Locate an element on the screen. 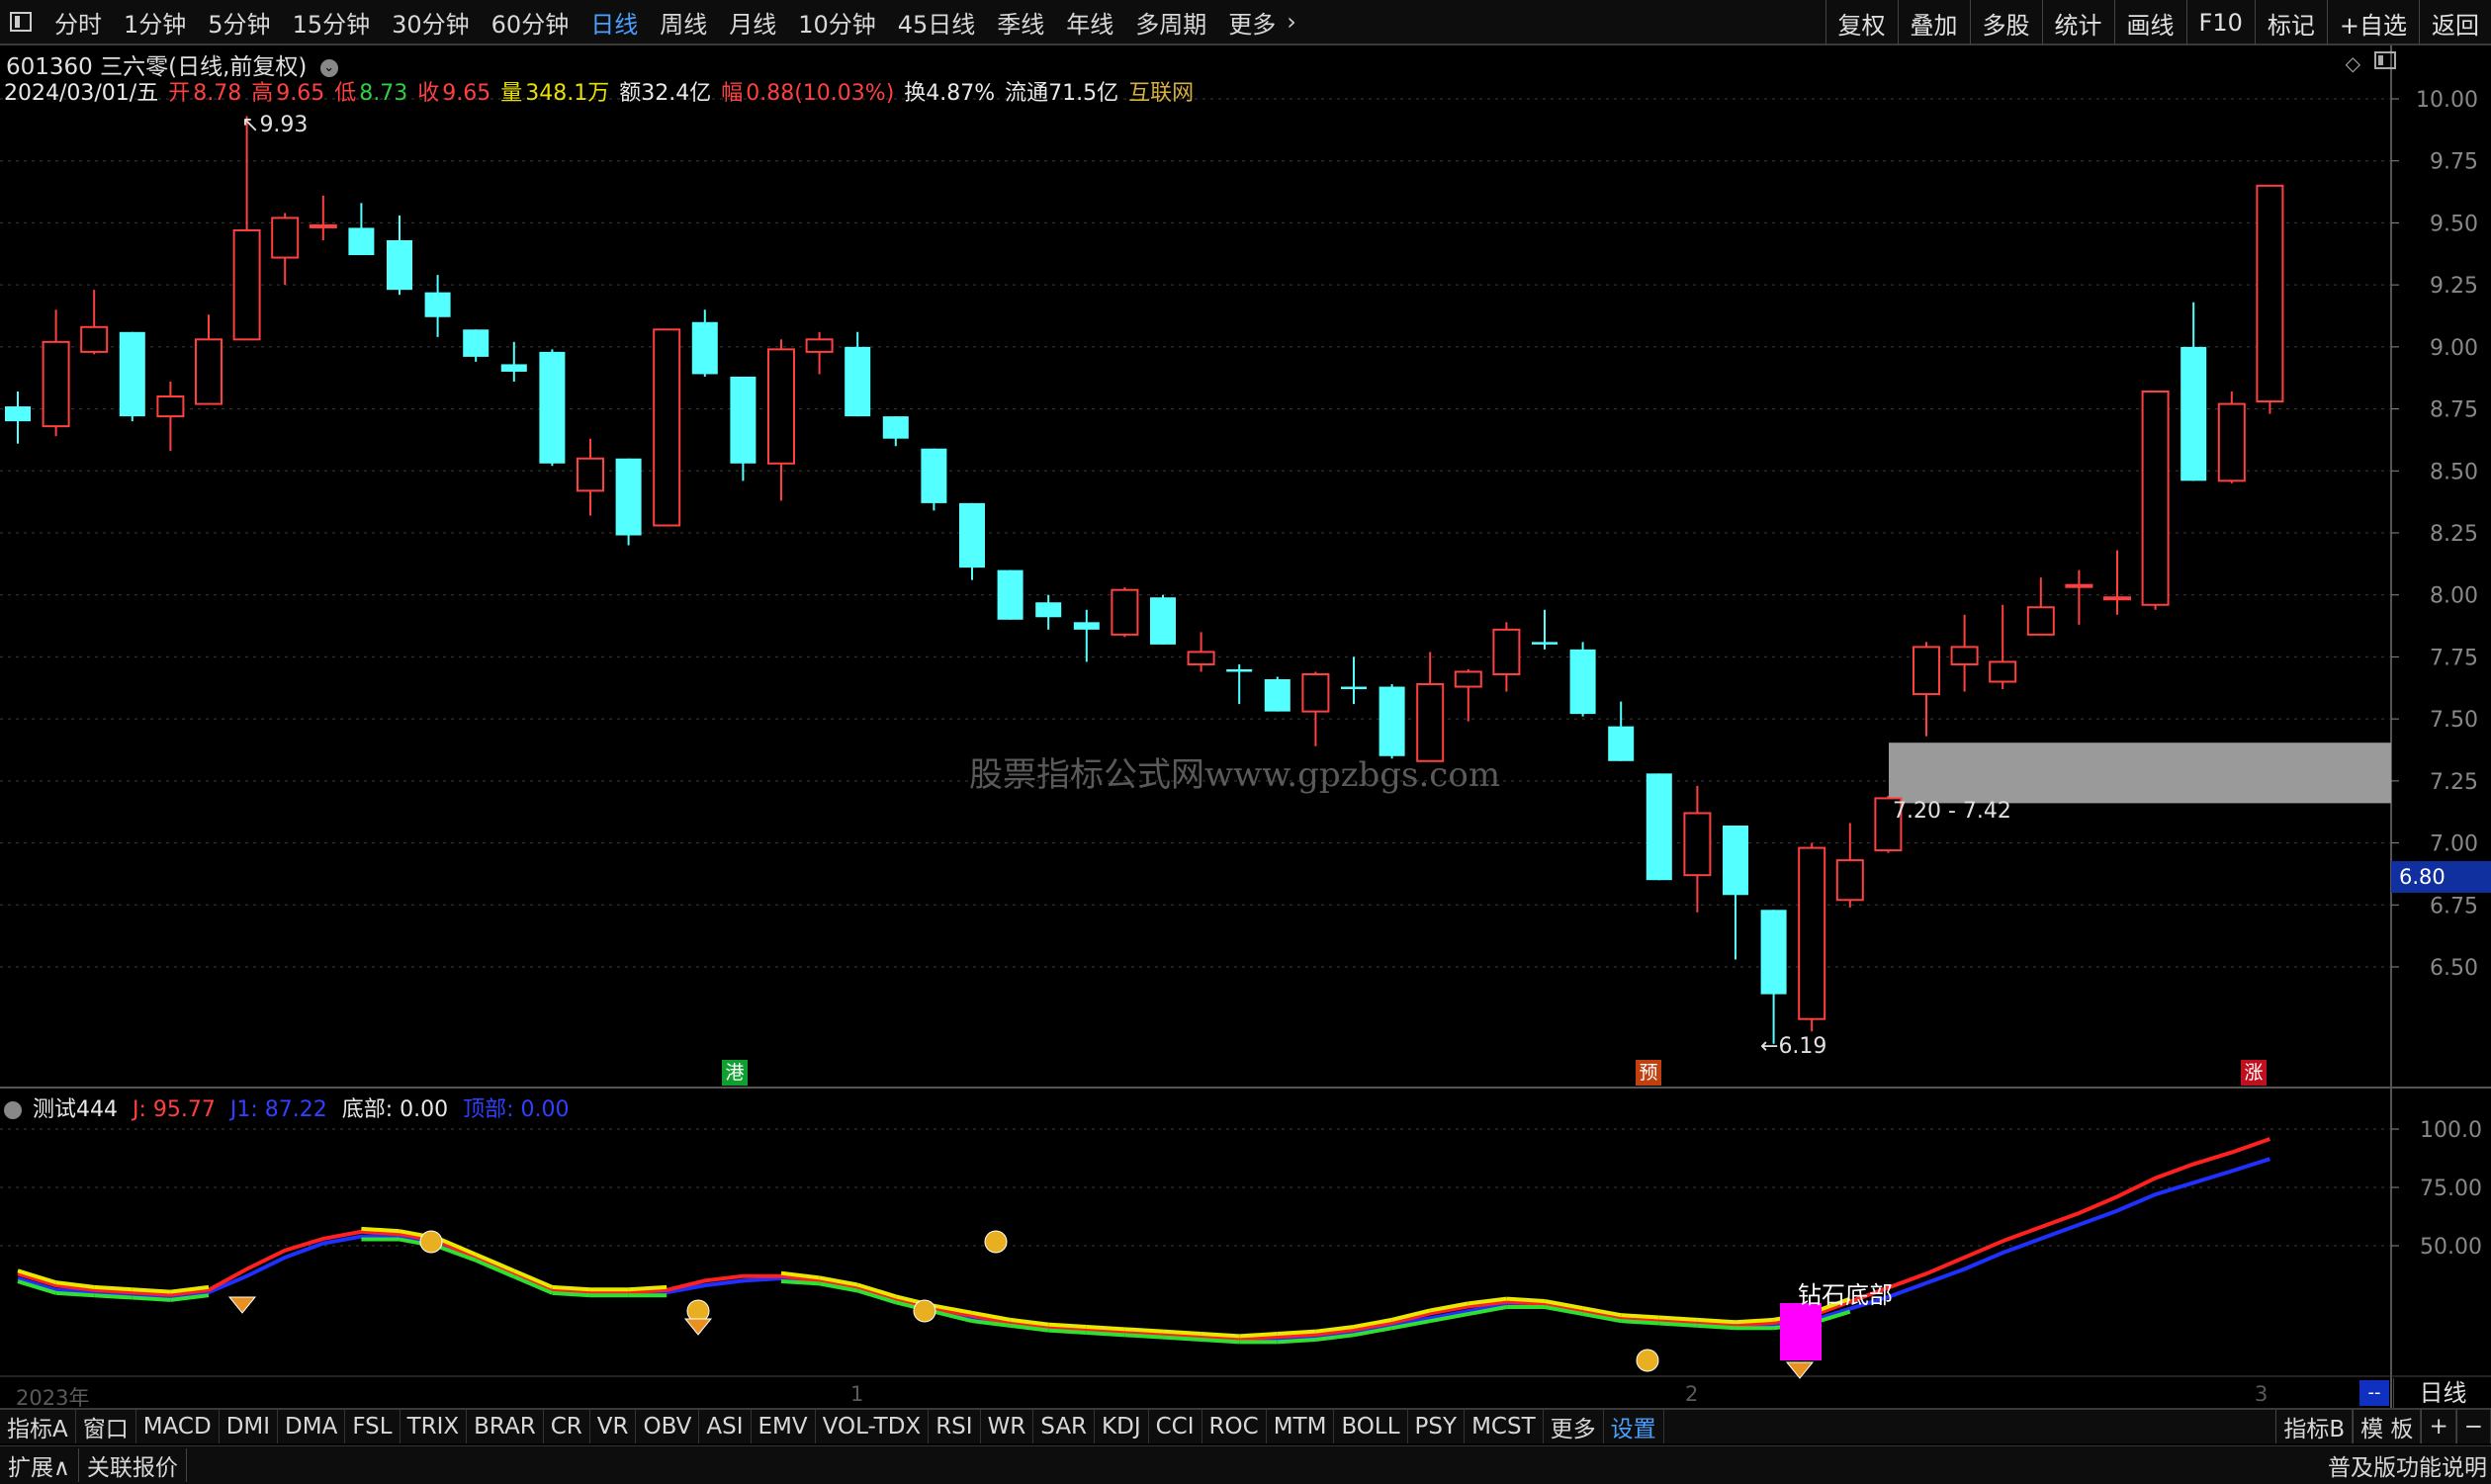 The width and height of the screenshot is (2491, 1484). indicator-tab-8: CR is located at coordinates (567, 1426).